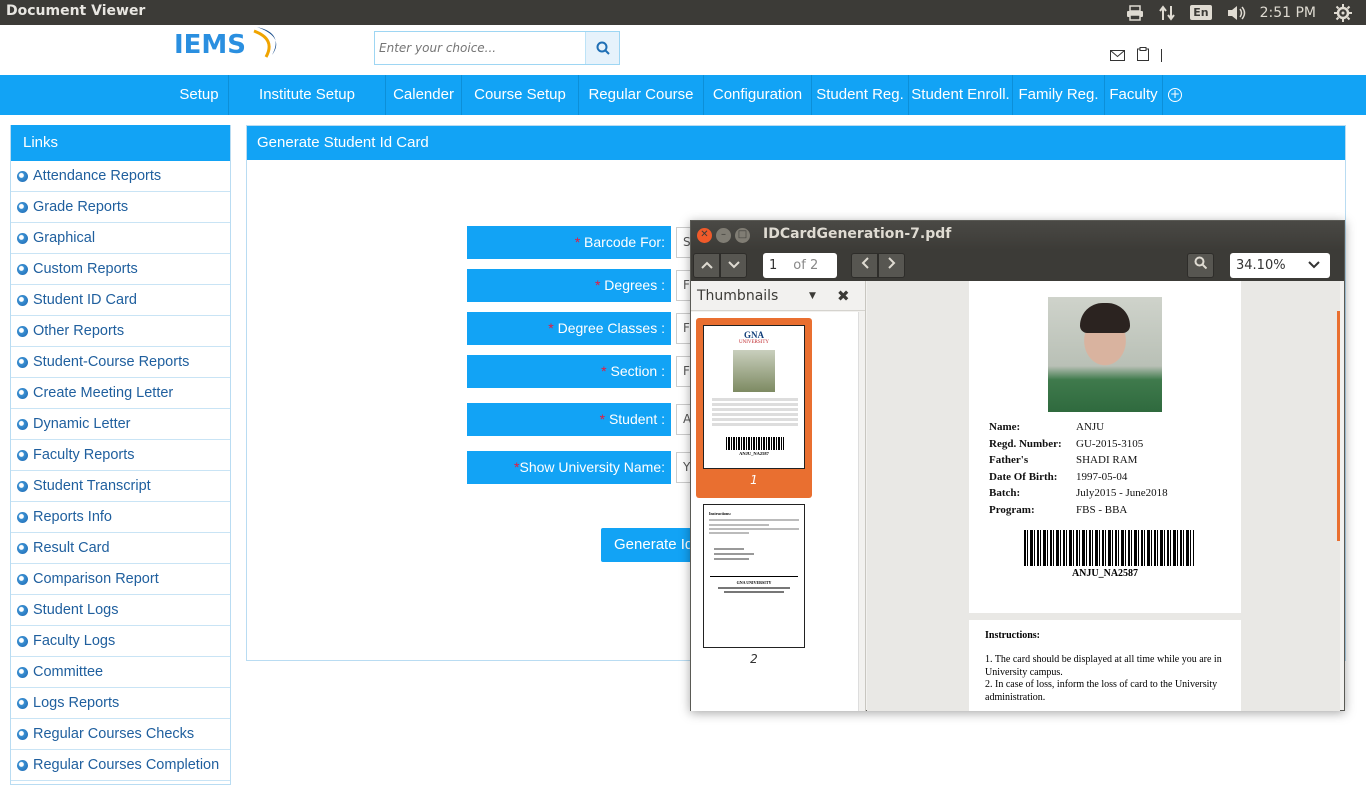 This screenshot has width=1366, height=785. Describe the element at coordinates (120, 610) in the screenshot. I see `link-student-logs: Student Logs` at that location.